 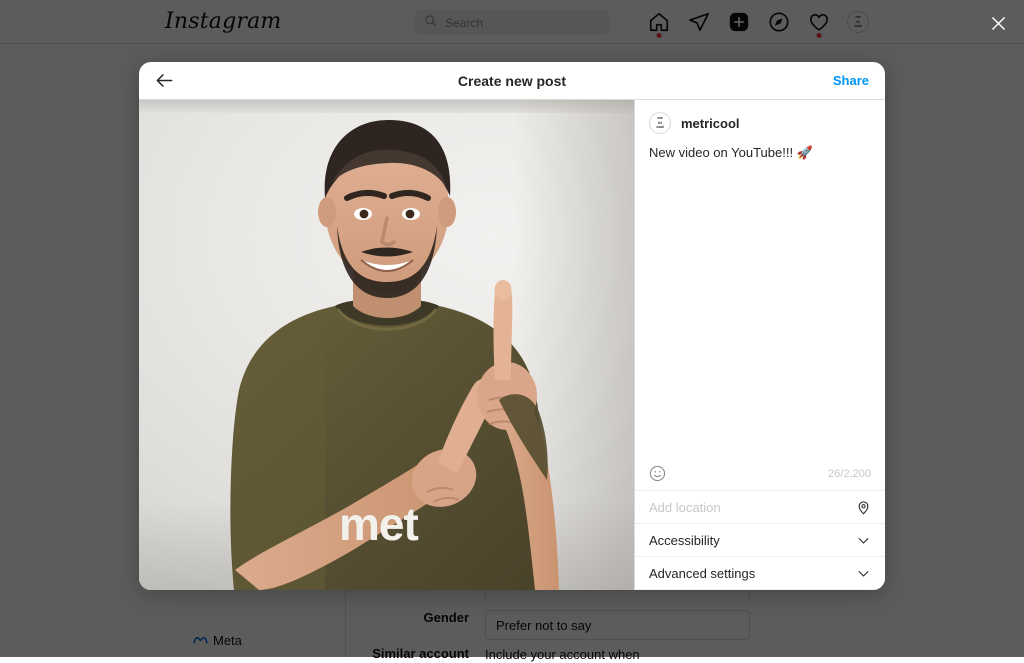 I want to click on caption-area: New video on YouTube!!! 🚀, so click(x=760, y=295).